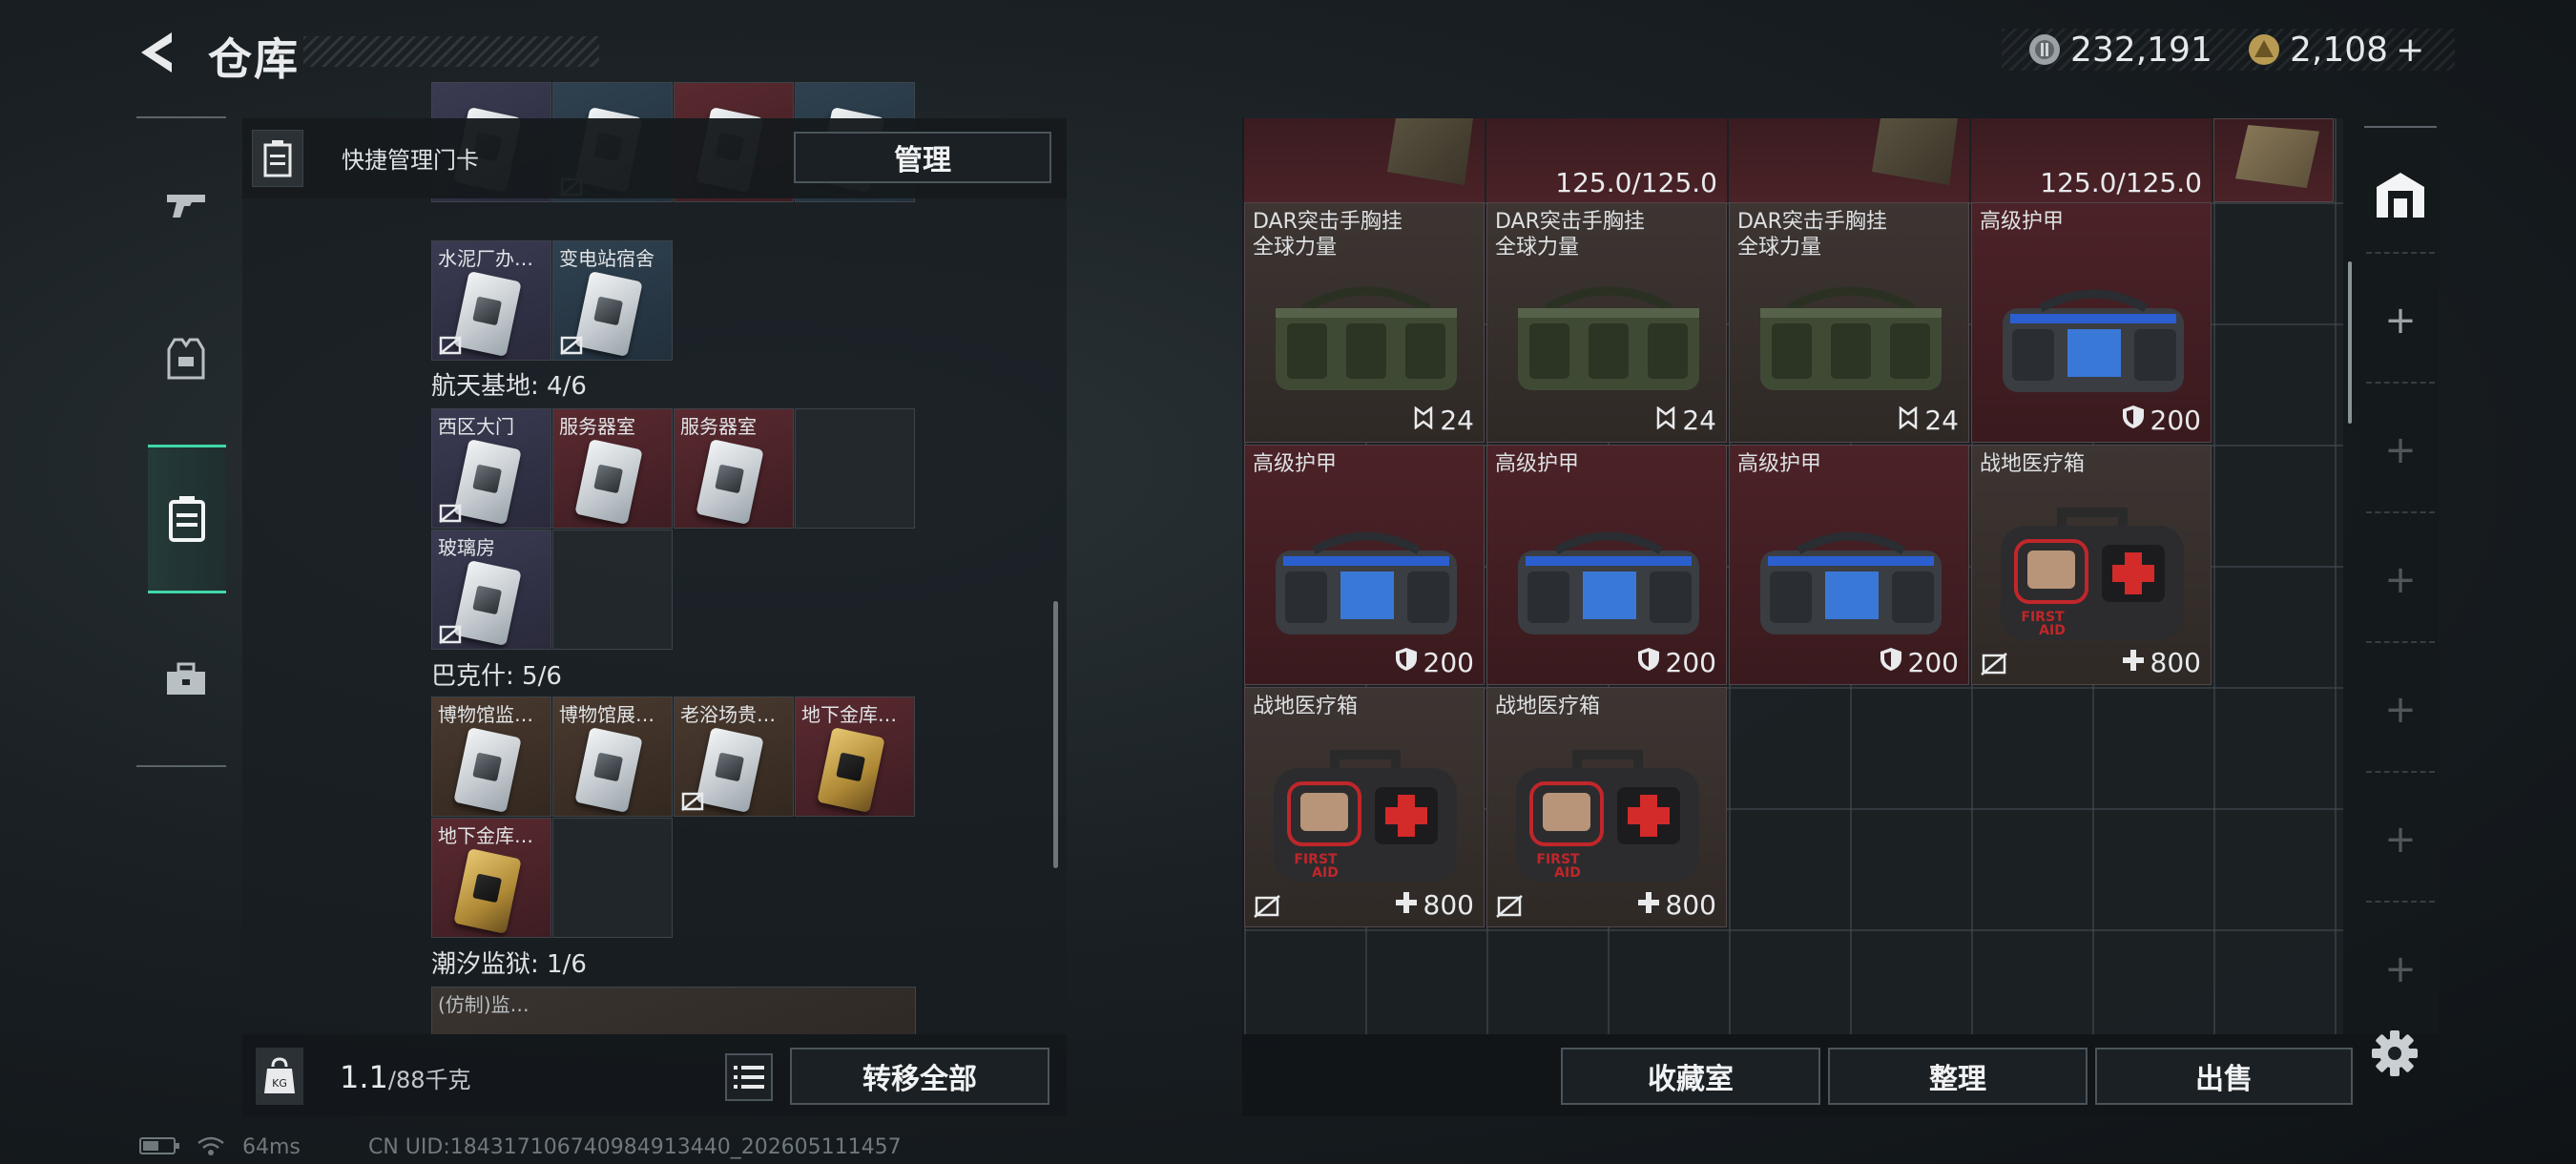 This screenshot has width=2576, height=1164. What do you see at coordinates (364, 1077) in the screenshot?
I see `weight-current: 1.1` at bounding box center [364, 1077].